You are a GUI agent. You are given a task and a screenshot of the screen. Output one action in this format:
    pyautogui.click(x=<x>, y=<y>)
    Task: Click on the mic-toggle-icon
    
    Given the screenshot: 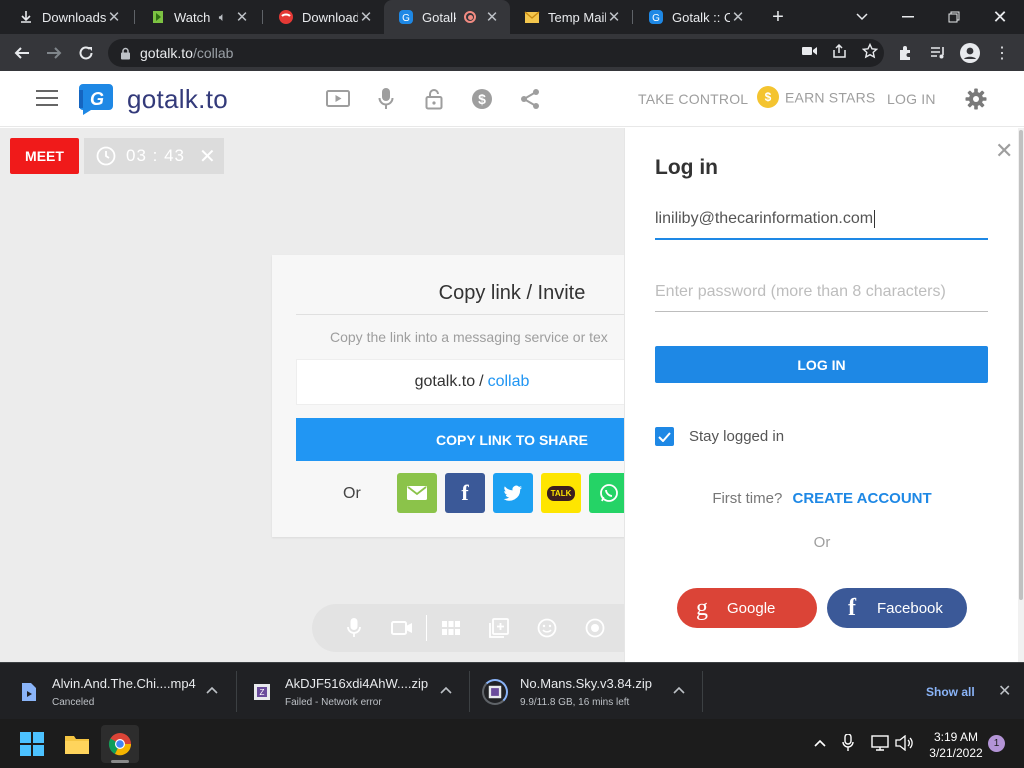 What is the action you would take?
    pyautogui.click(x=354, y=628)
    